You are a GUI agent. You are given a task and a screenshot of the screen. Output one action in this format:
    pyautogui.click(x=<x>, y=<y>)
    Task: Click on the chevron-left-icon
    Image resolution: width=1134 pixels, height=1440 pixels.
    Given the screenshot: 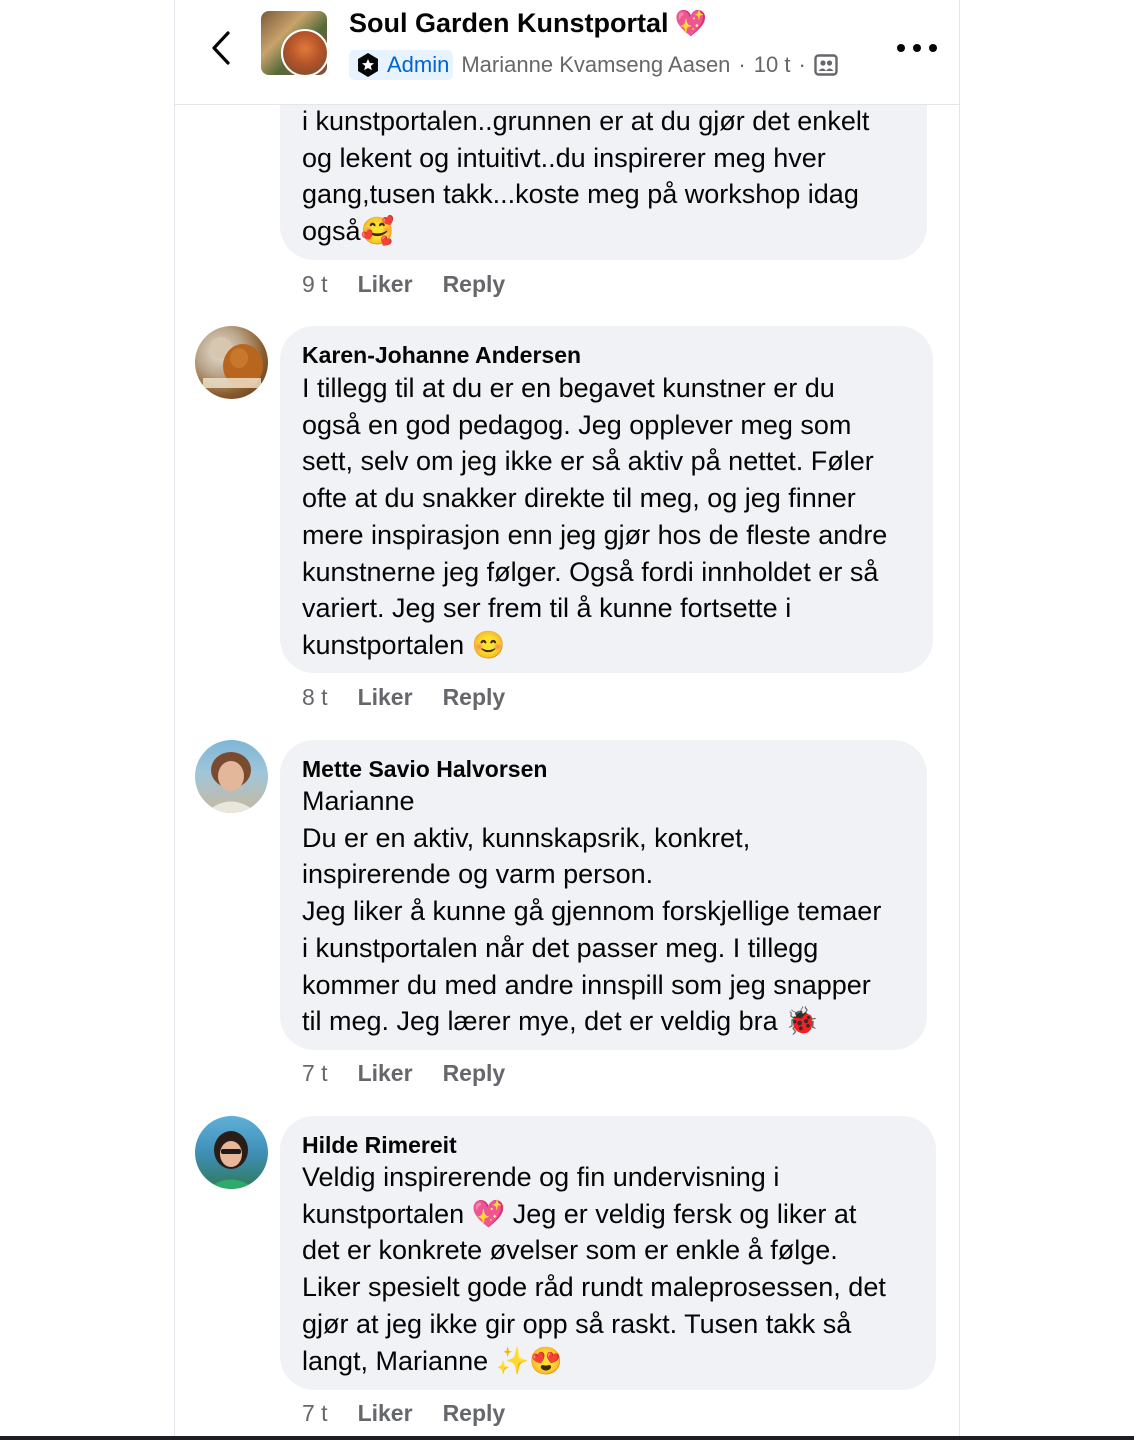 What is the action you would take?
    pyautogui.click(x=221, y=48)
    